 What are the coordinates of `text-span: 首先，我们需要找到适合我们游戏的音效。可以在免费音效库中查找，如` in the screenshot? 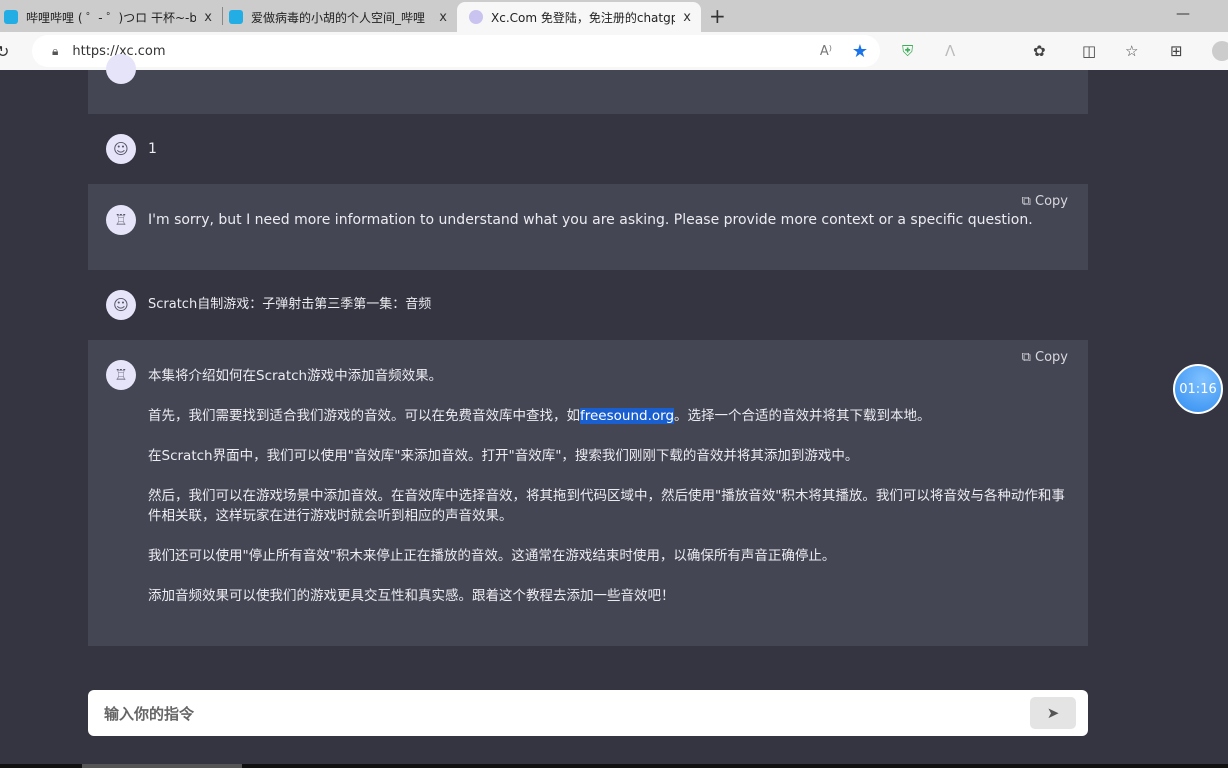 It's located at (364, 416).